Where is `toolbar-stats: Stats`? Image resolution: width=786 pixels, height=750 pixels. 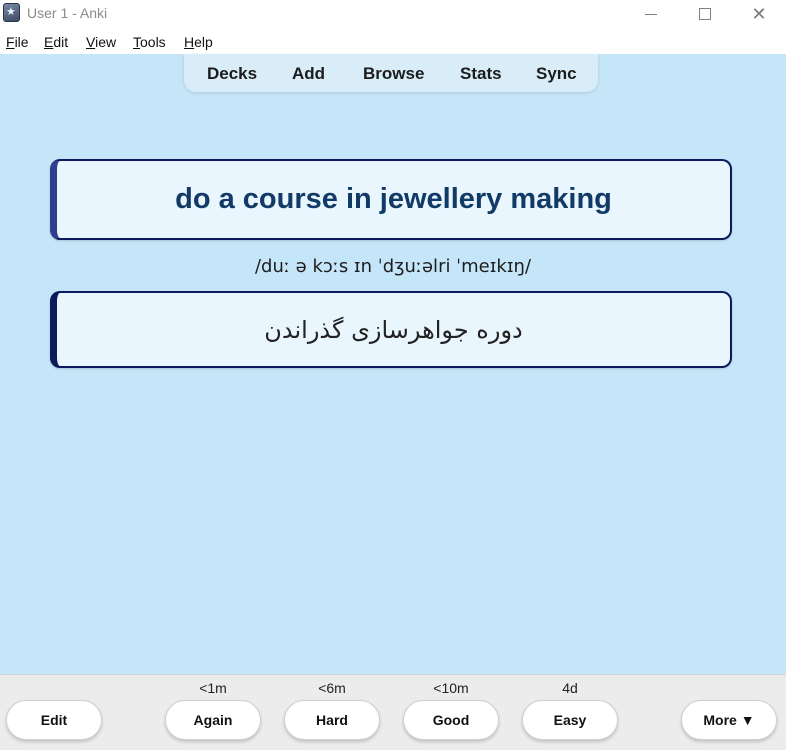
toolbar-stats: Stats is located at coordinates (481, 74).